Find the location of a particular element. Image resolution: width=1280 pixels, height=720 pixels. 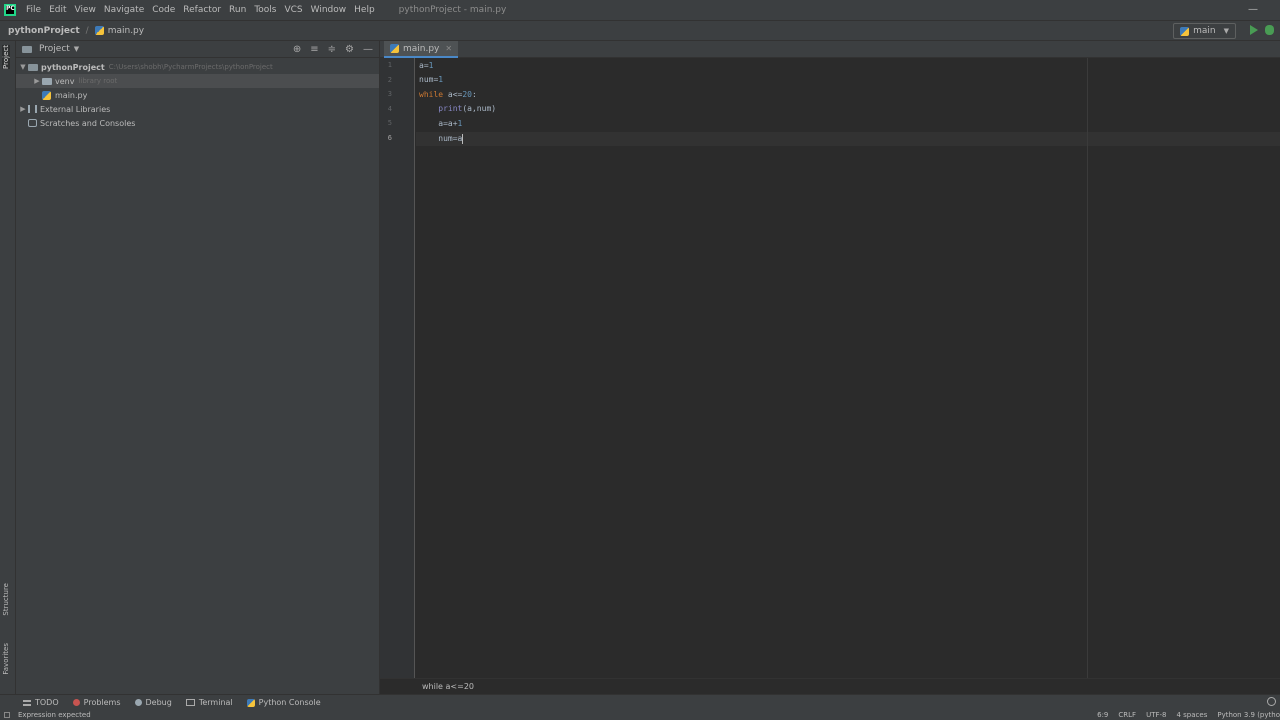

terminal-icon is located at coordinates (190, 702).